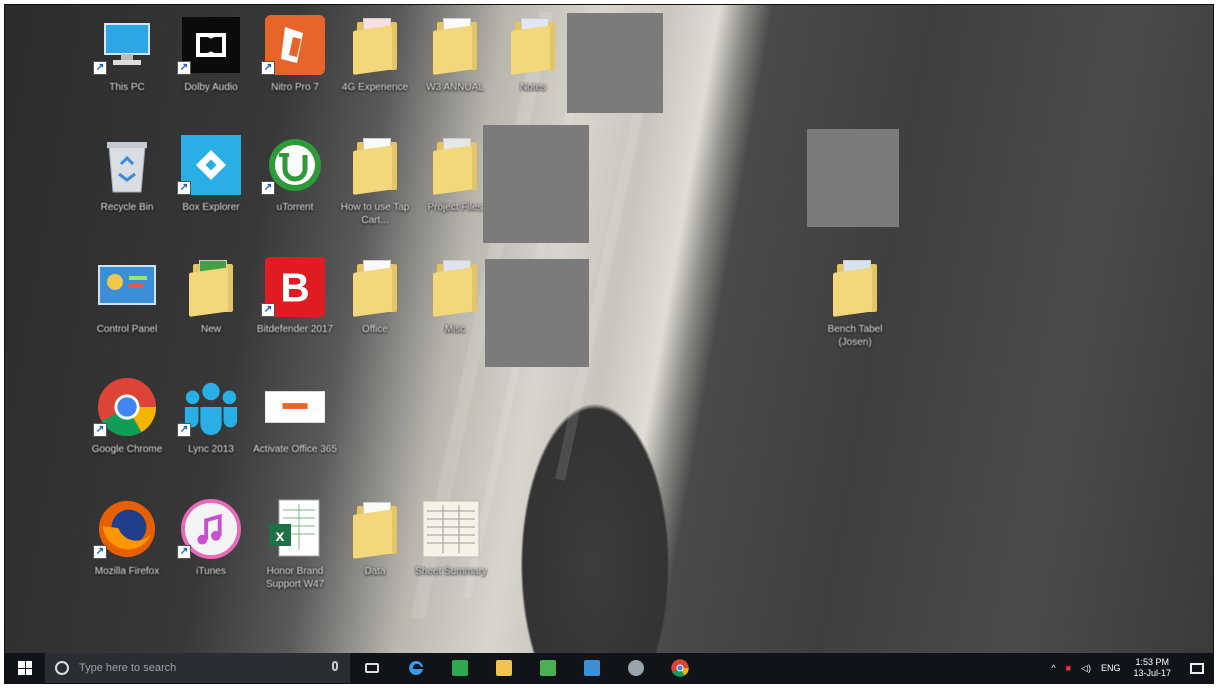 The image size is (1218, 688). I want to click on desktop-icon-label: 4G Experience, so click(375, 87).